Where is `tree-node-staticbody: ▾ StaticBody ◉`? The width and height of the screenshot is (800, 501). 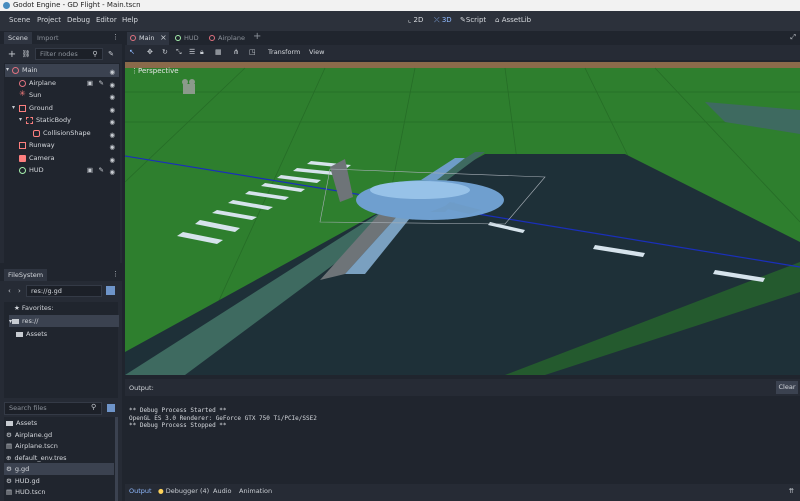
tree-node-staticbody: ▾ StaticBody ◉ is located at coordinates (62, 120).